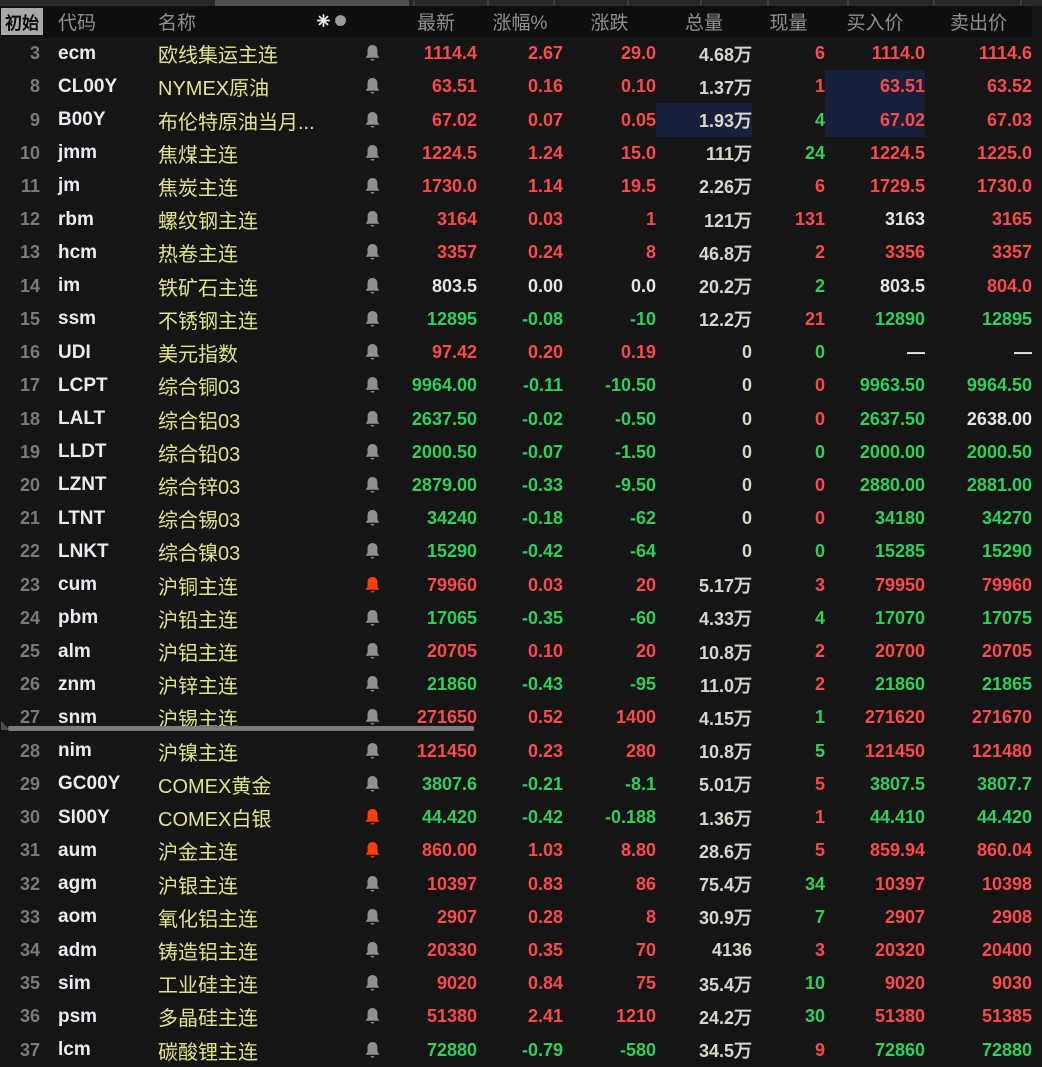 The width and height of the screenshot is (1042, 1067). Describe the element at coordinates (640, 783) in the screenshot. I see `cell-chg: -8.1` at that location.